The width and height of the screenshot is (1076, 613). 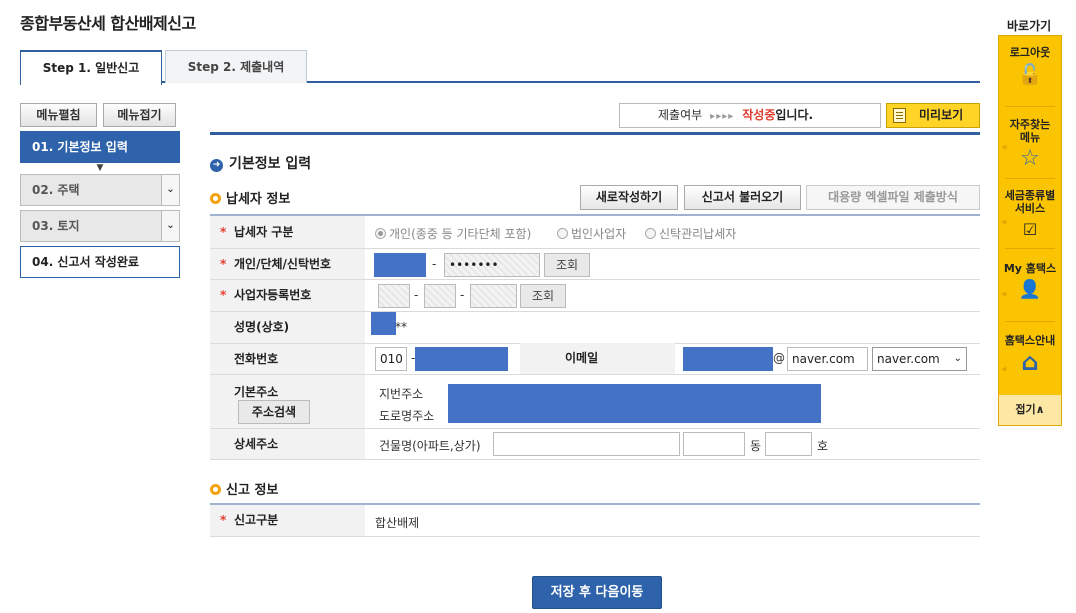 I want to click on menu-collapse-button: 메뉴접기, so click(x=139, y=115).